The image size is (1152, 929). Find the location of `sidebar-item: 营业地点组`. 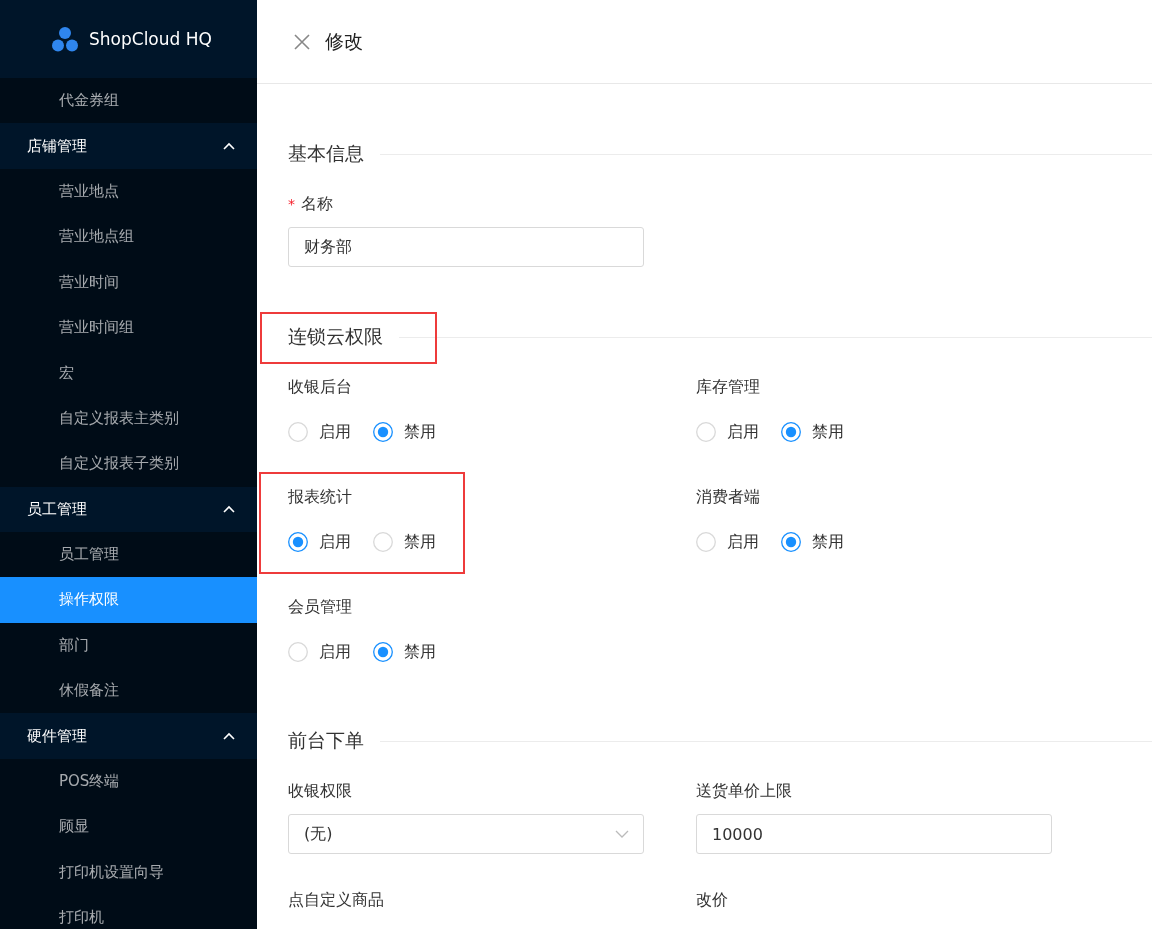

sidebar-item: 营业地点组 is located at coordinates (128, 237).